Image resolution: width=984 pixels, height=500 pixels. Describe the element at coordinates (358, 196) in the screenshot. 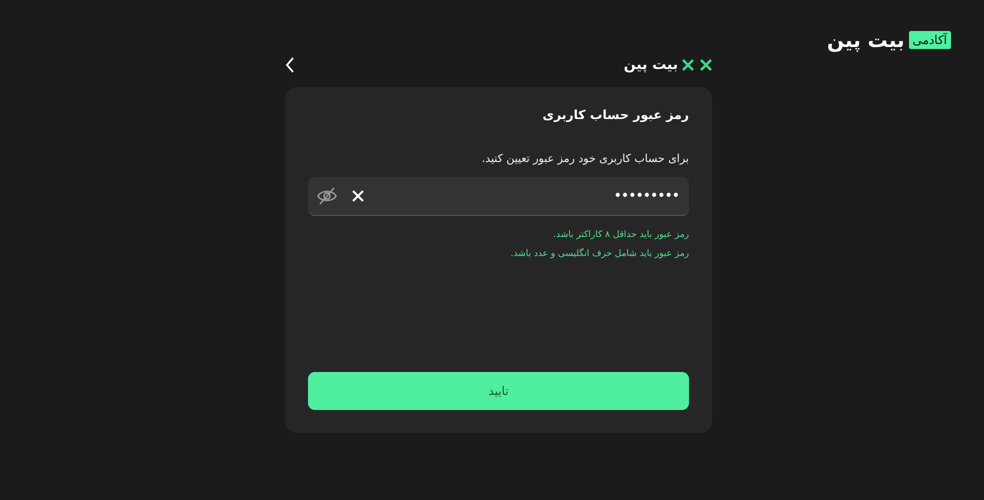

I see `clear-icon` at that location.